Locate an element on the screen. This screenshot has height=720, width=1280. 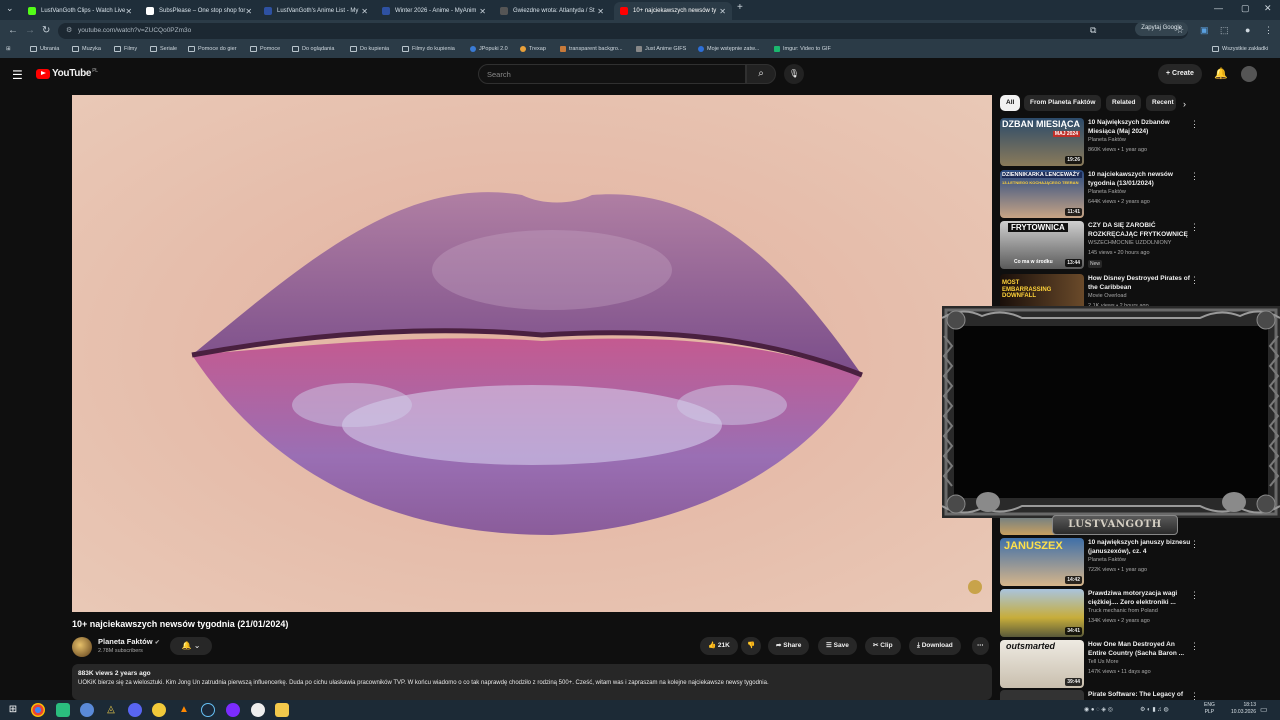
url-input: ⚙ youtube.com/watch?v=ZUCQo0PZm3o is located at coordinates (623, 31).